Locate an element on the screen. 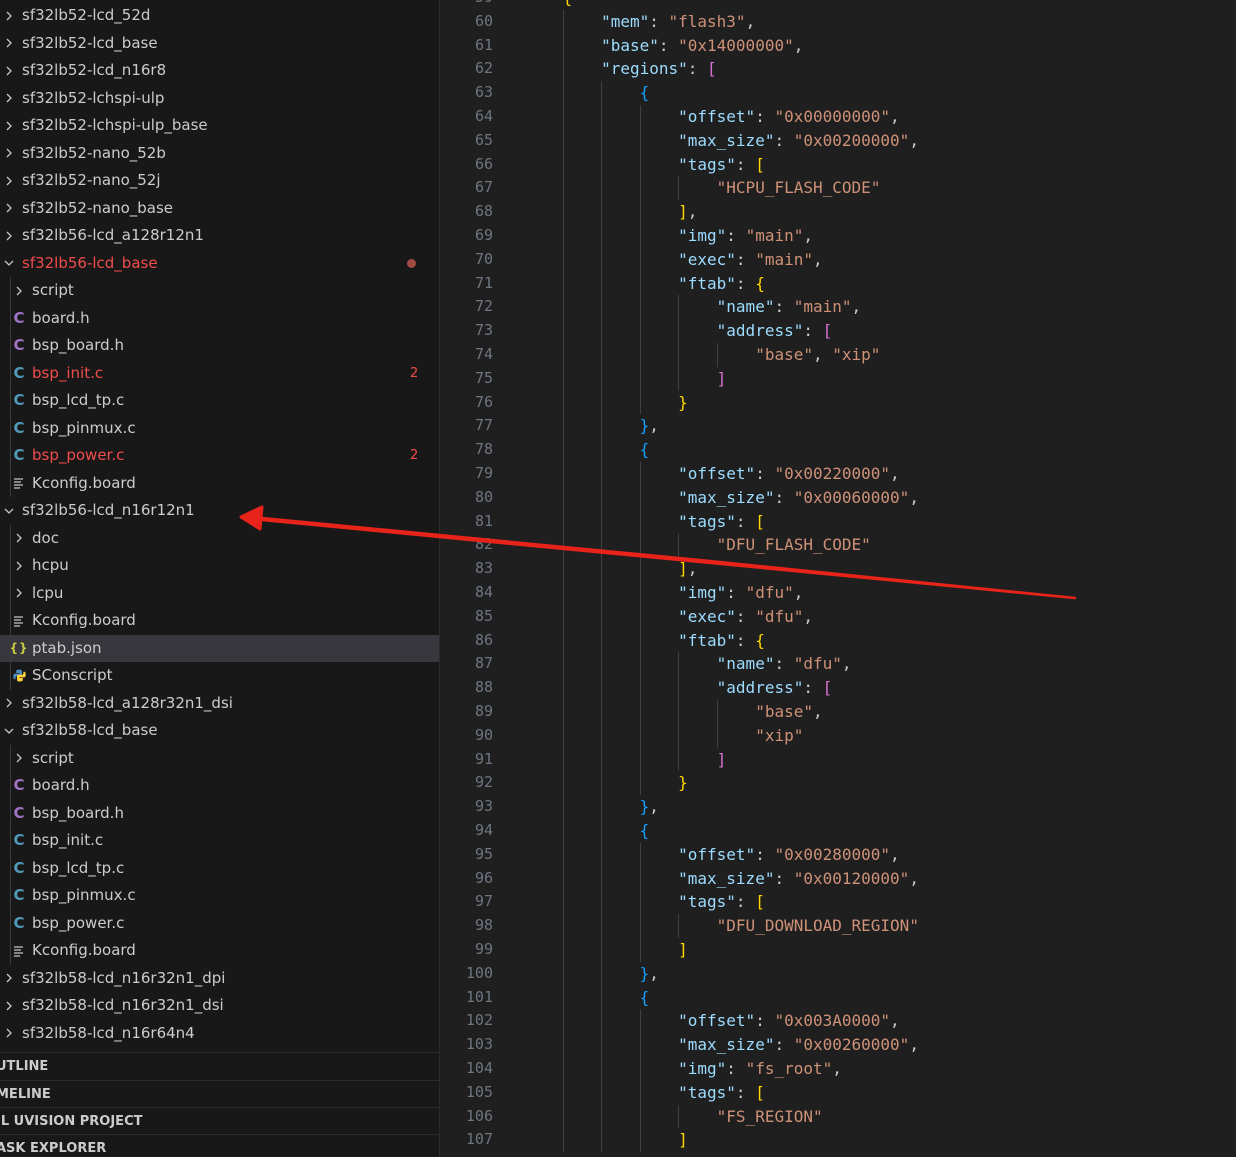 This screenshot has width=1236, height=1157. tree-item: sf32lb52-nano_52b is located at coordinates (219, 154).